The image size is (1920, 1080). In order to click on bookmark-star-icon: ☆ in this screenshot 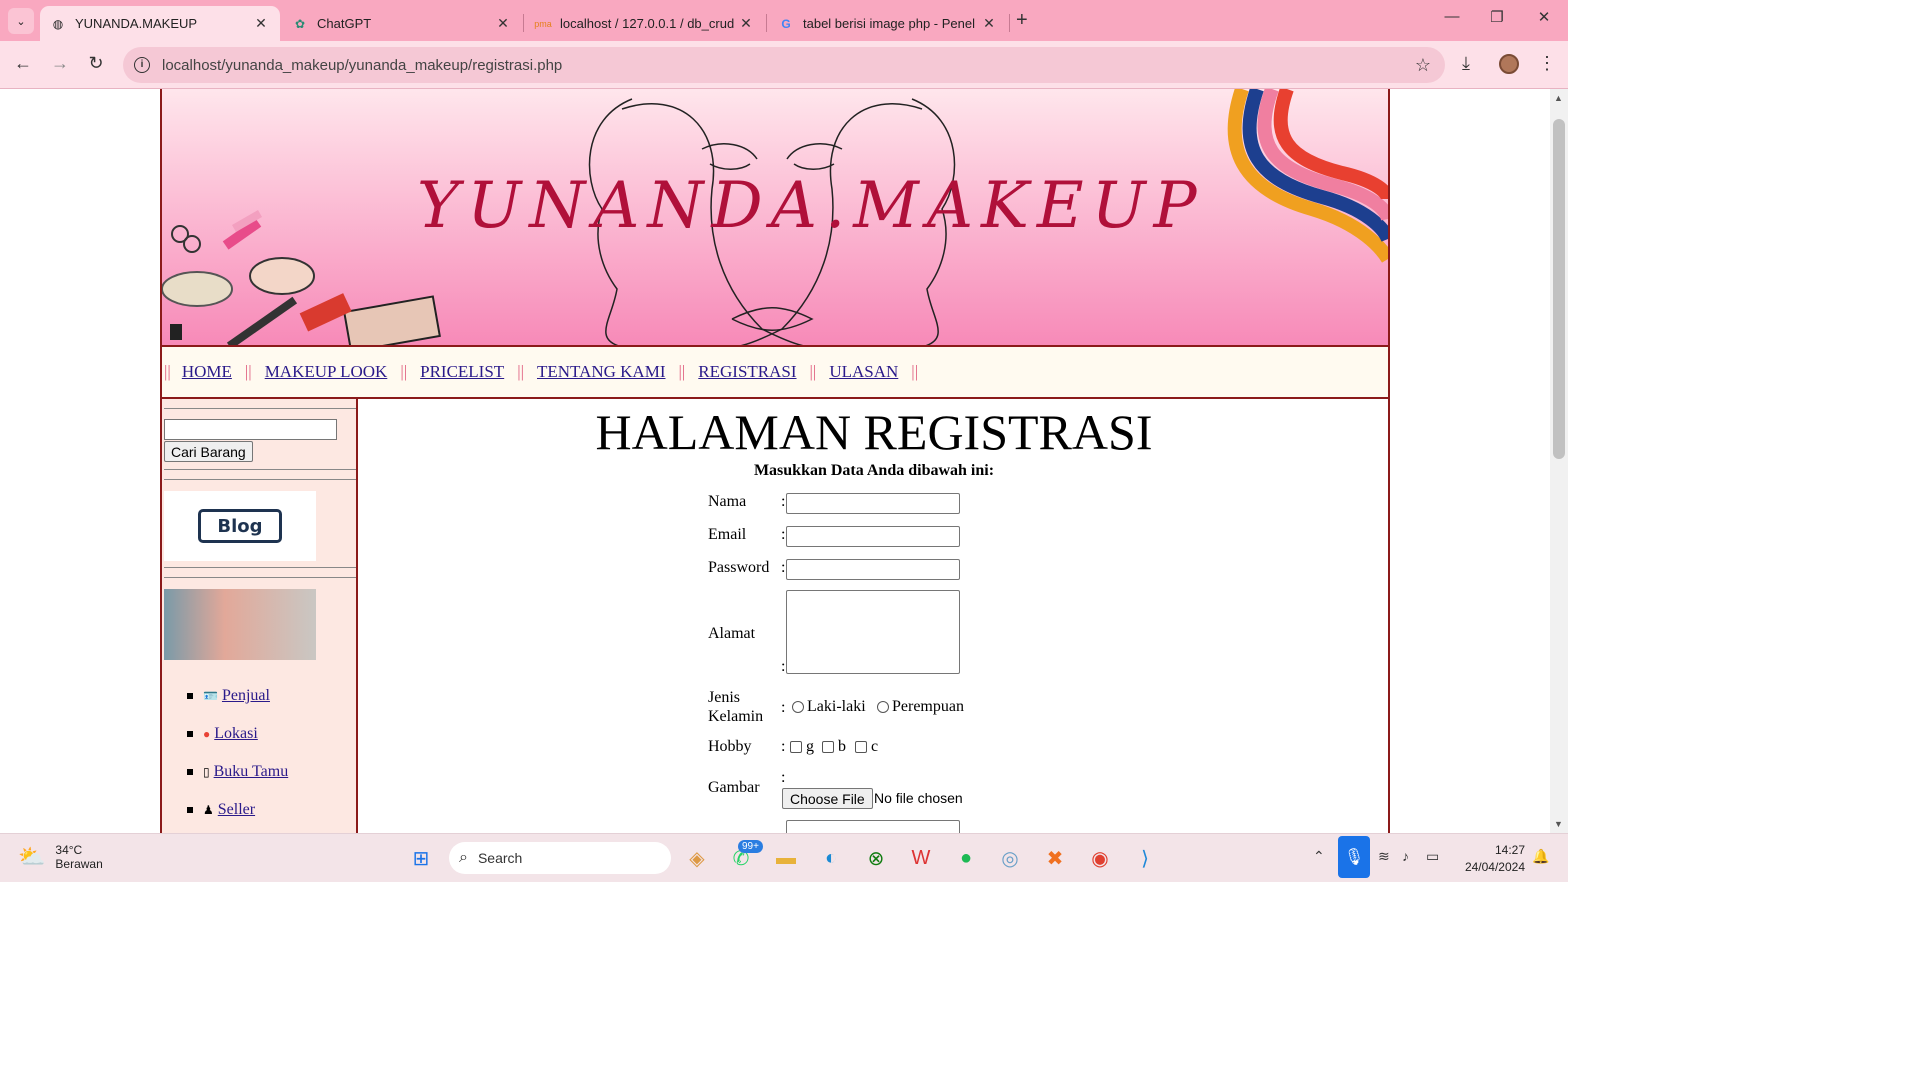, I will do `click(1423, 65)`.